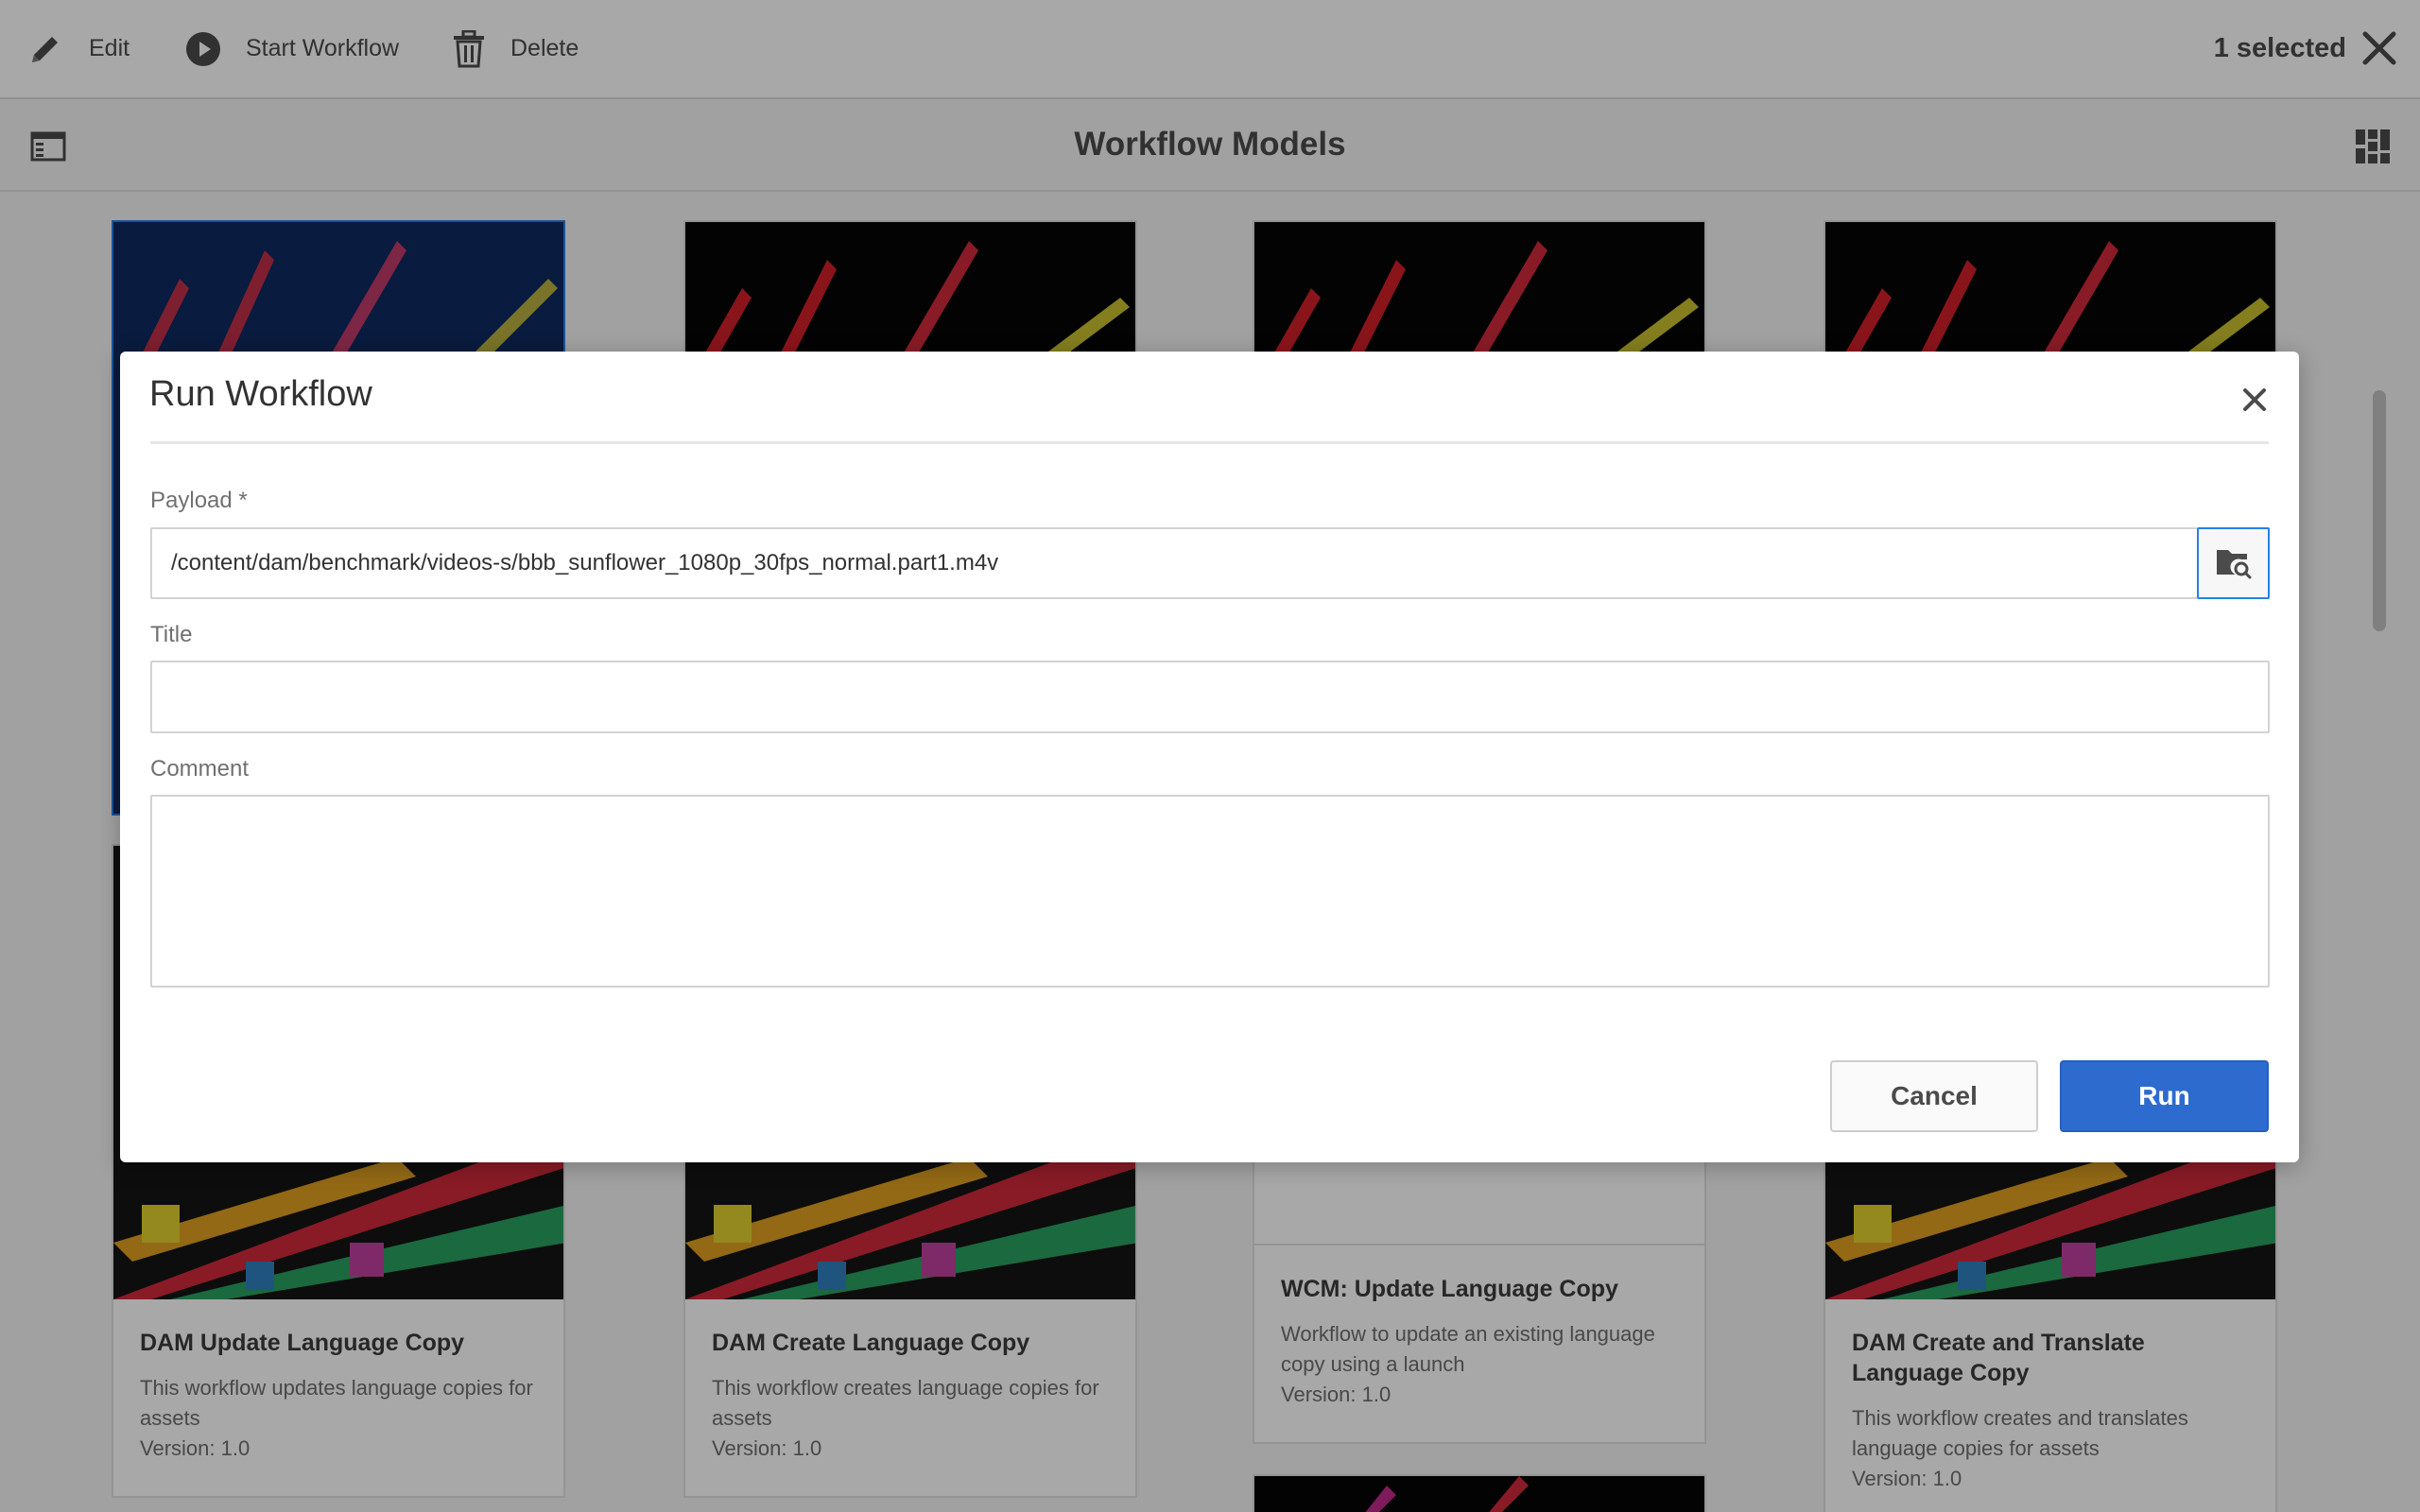 This screenshot has width=2420, height=1512. Describe the element at coordinates (199, 500) in the screenshot. I see `payload-label: Payload *` at that location.